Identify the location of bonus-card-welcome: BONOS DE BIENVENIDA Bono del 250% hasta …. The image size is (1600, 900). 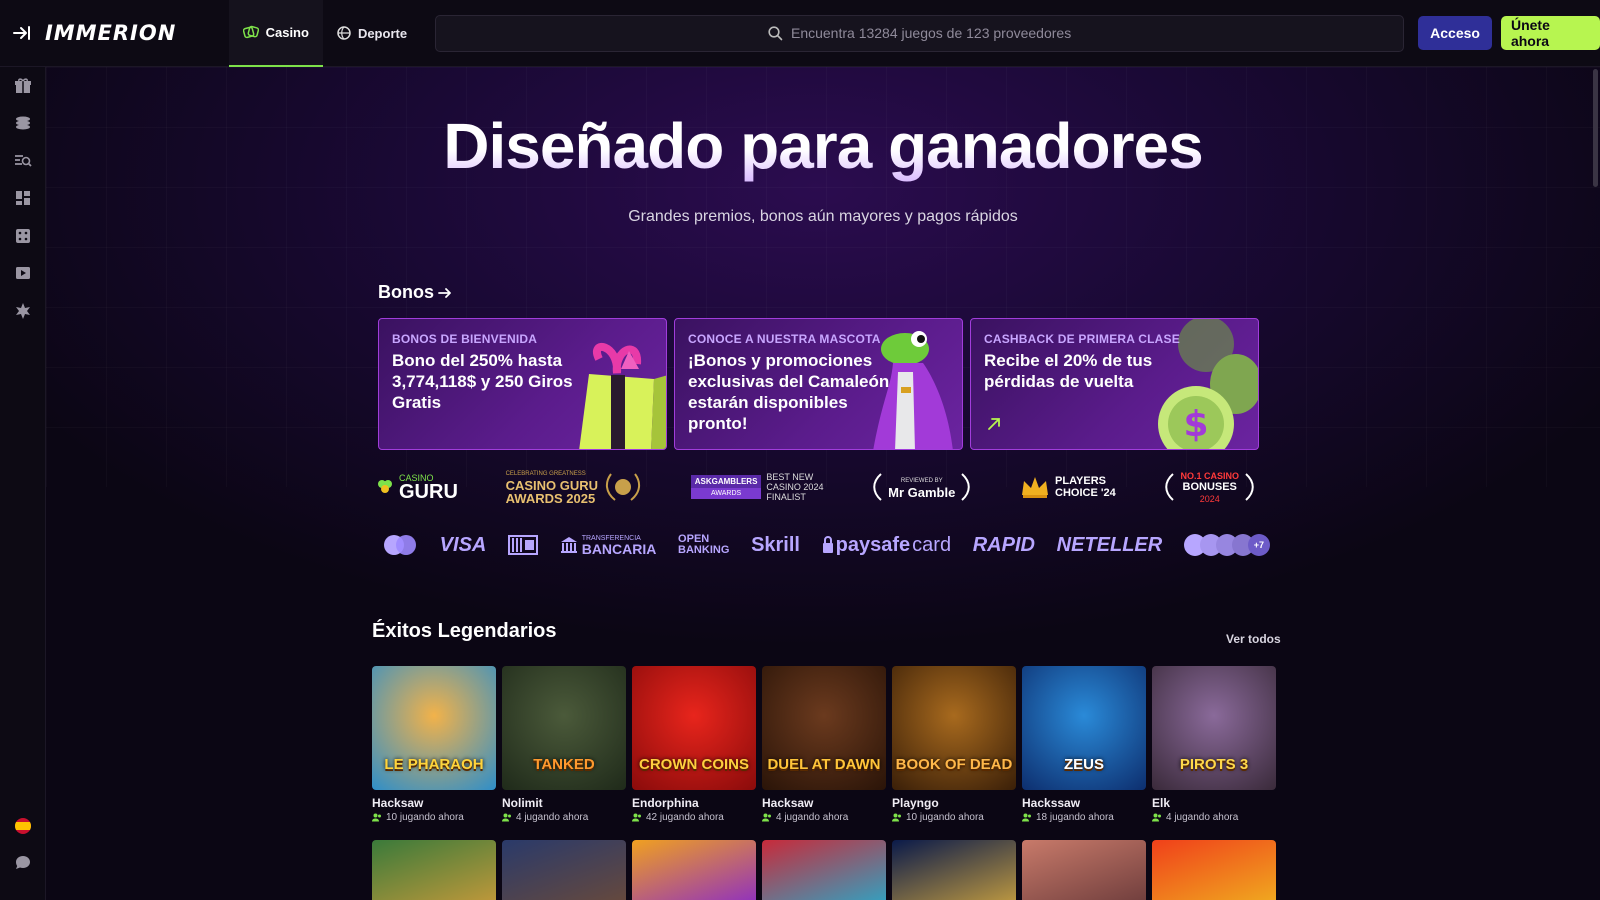
(522, 384).